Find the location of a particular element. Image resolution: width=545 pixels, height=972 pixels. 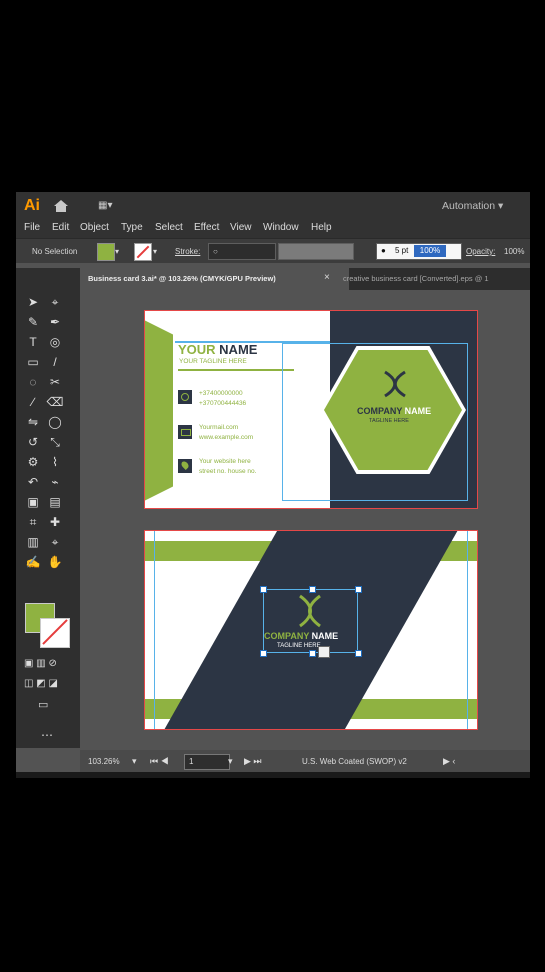

rotate-tool-icon: ↺ is located at coordinates (33, 442).